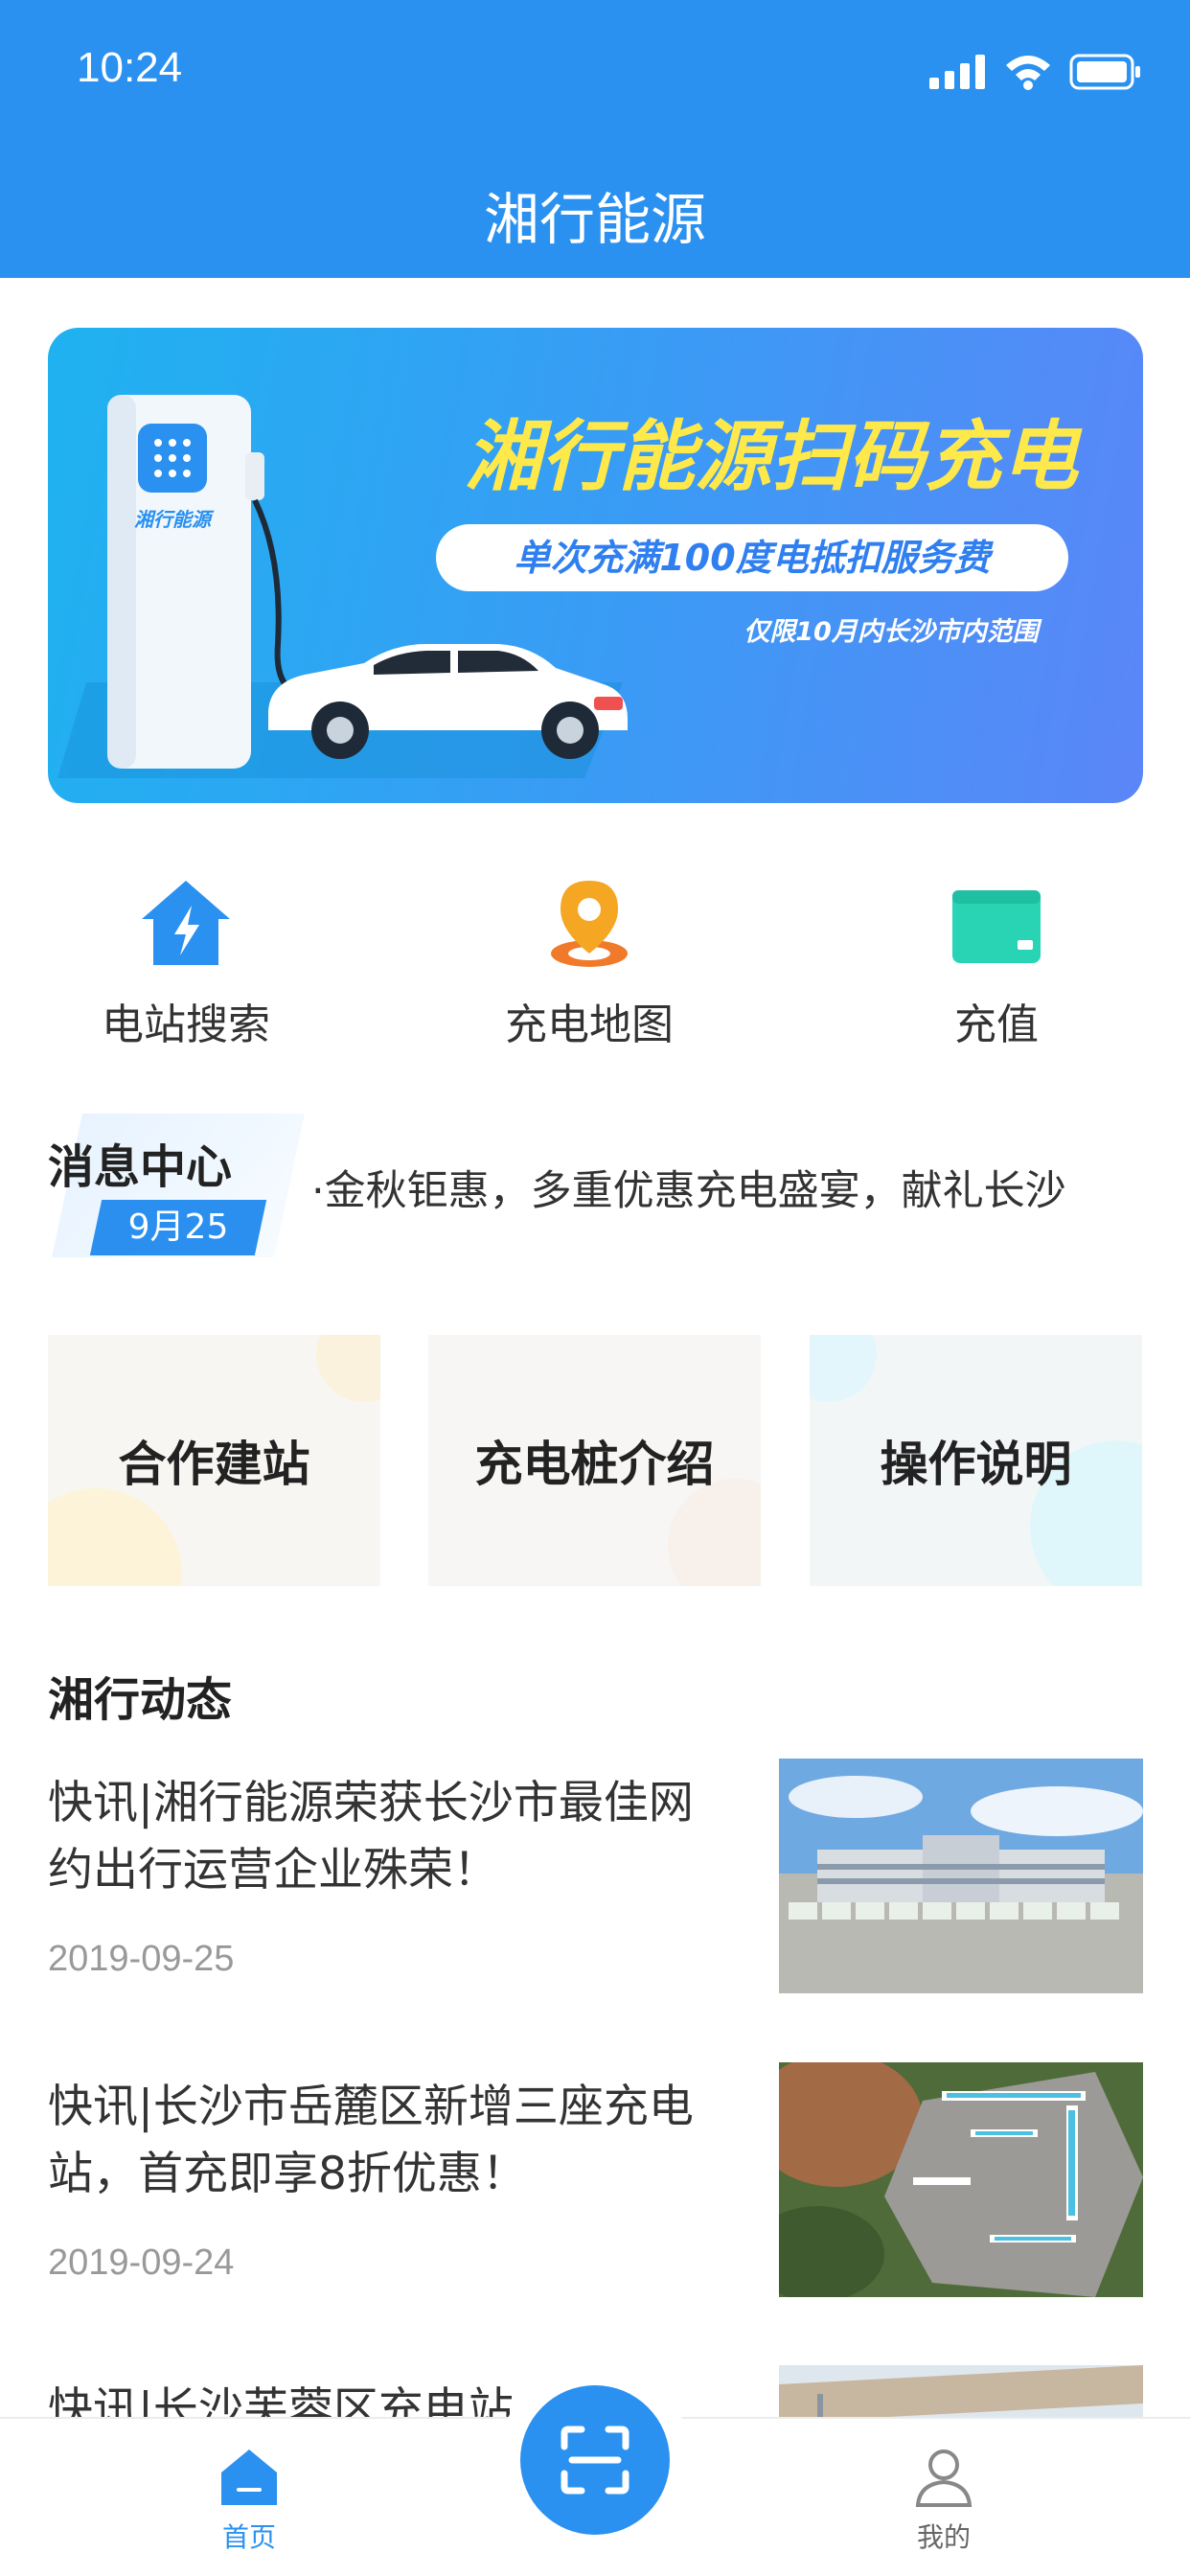 The height and width of the screenshot is (2576, 1190). What do you see at coordinates (772, 456) in the screenshot?
I see `banner-title: 湘行能源扫码充电` at bounding box center [772, 456].